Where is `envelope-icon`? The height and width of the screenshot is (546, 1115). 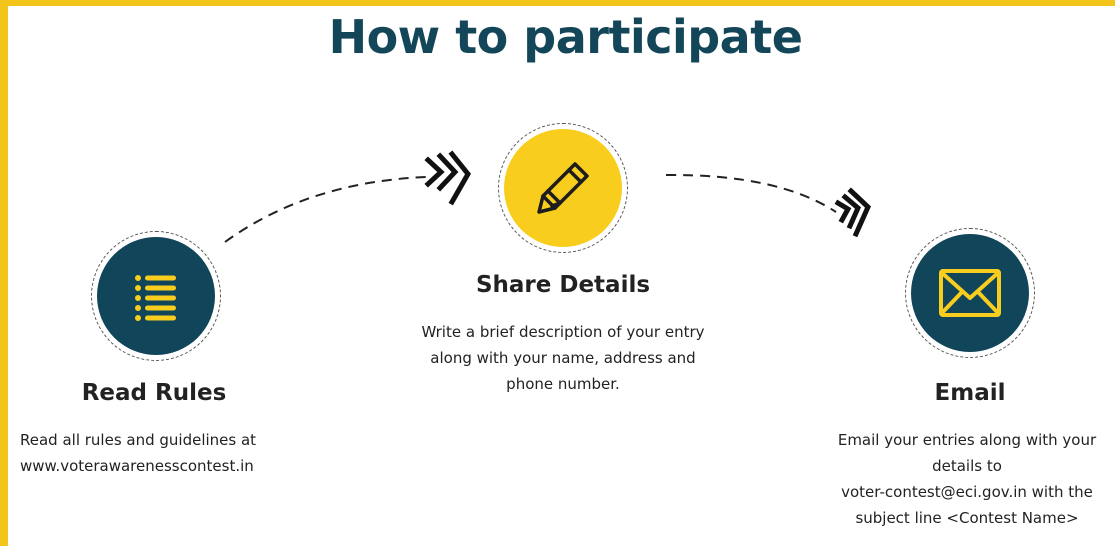 envelope-icon is located at coordinates (970, 293).